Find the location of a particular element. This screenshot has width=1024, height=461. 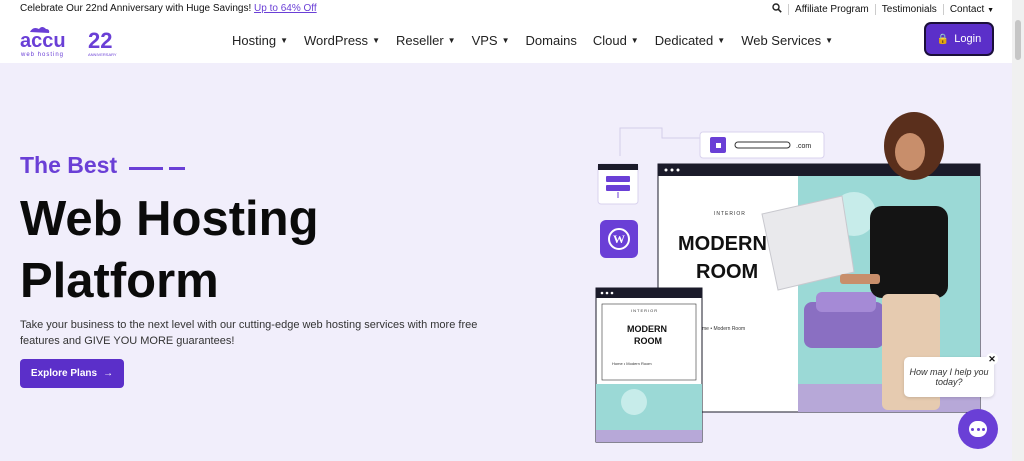

arrow-right-icon: → is located at coordinates (108, 373).